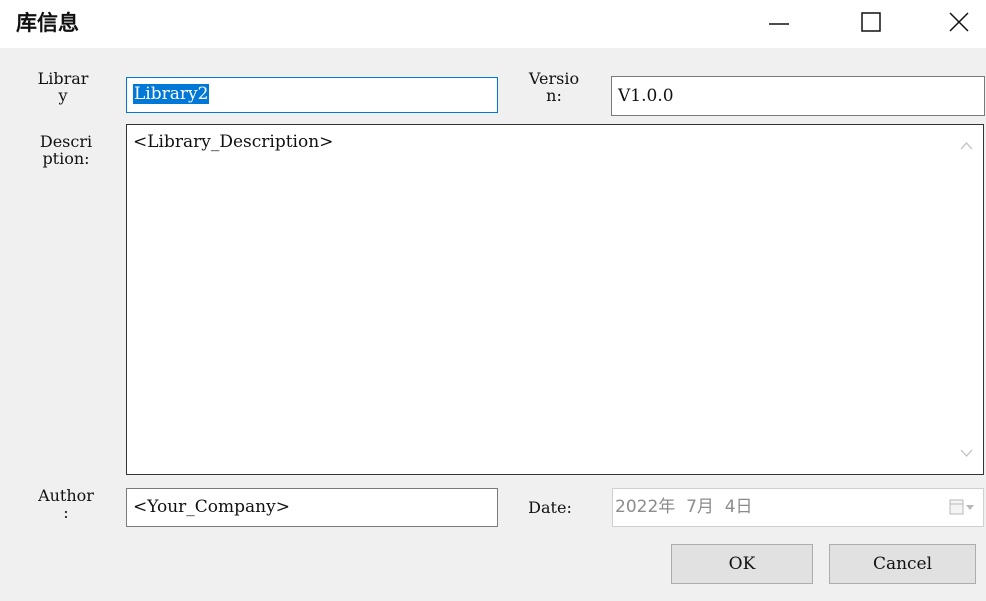 The width and height of the screenshot is (986, 601). What do you see at coordinates (742, 564) in the screenshot?
I see `ok-button: OK` at bounding box center [742, 564].